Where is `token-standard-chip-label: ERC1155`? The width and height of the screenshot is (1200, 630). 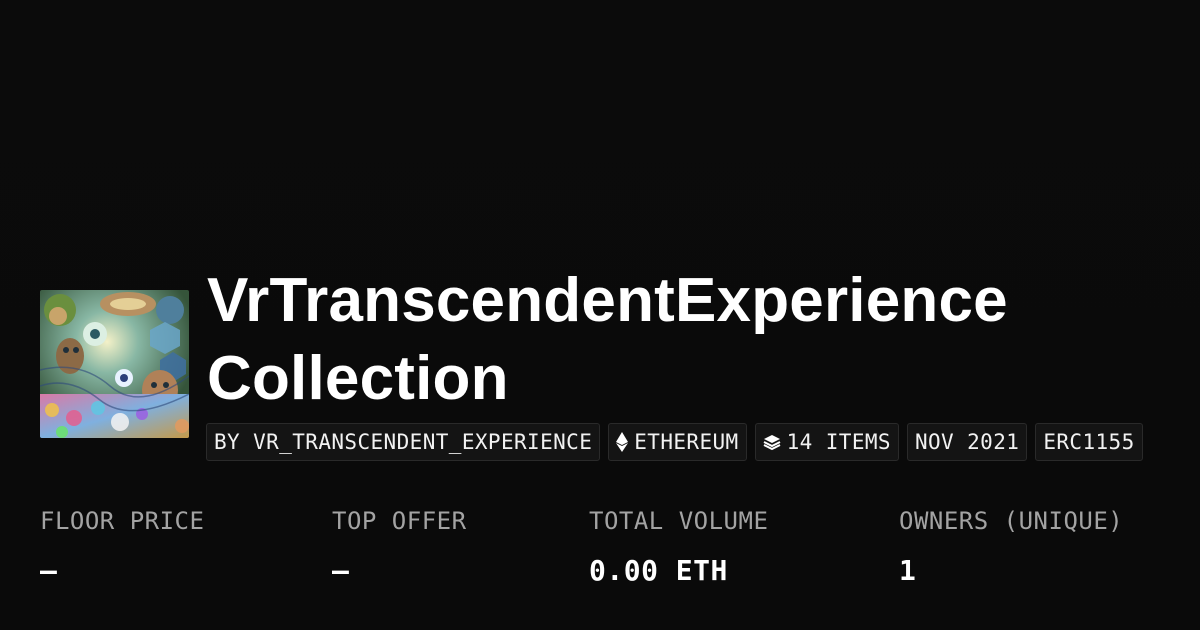 token-standard-chip-label: ERC1155 is located at coordinates (1089, 442).